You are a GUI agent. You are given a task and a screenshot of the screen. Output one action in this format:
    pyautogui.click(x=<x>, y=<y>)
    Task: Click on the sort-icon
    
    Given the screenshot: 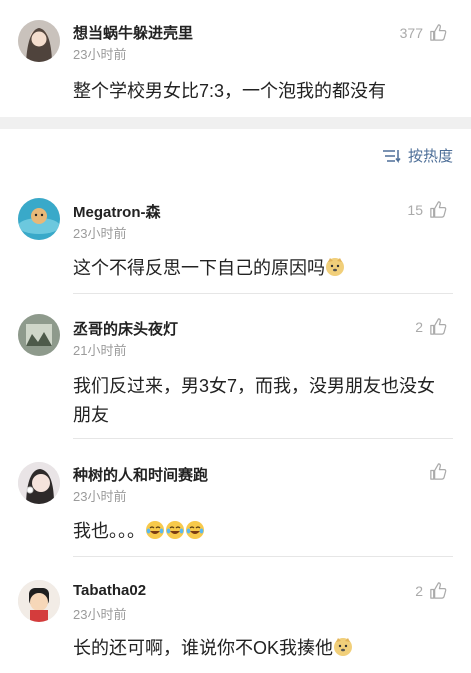 What is the action you would take?
    pyautogui.click(x=391, y=156)
    